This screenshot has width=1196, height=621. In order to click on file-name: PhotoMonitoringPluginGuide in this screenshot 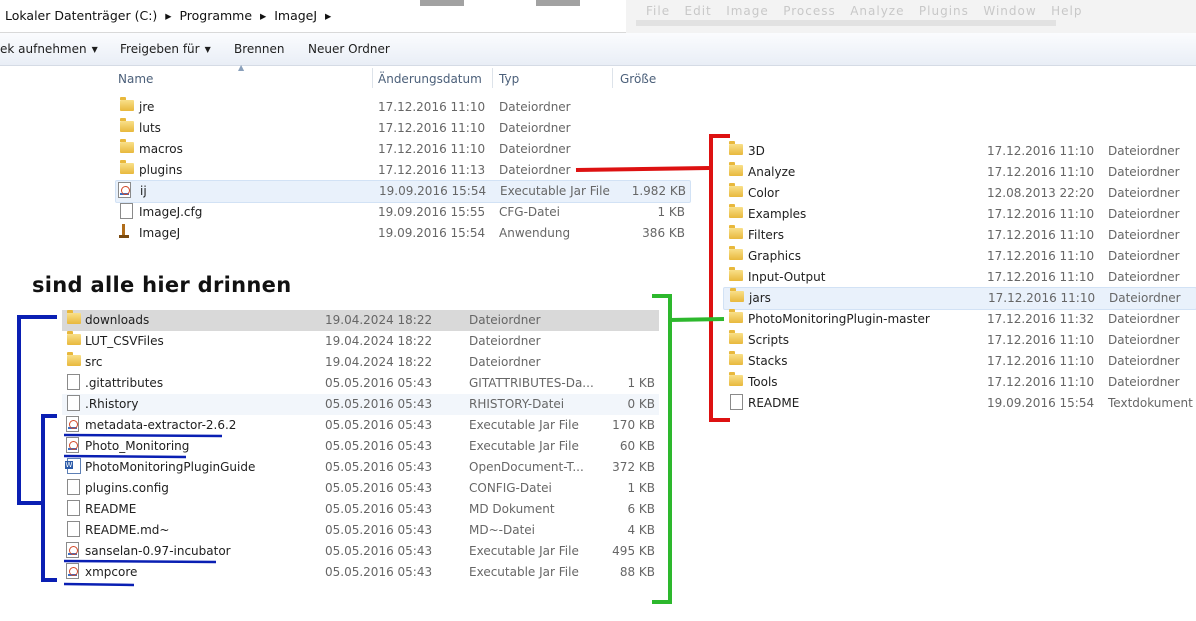, I will do `click(170, 467)`.